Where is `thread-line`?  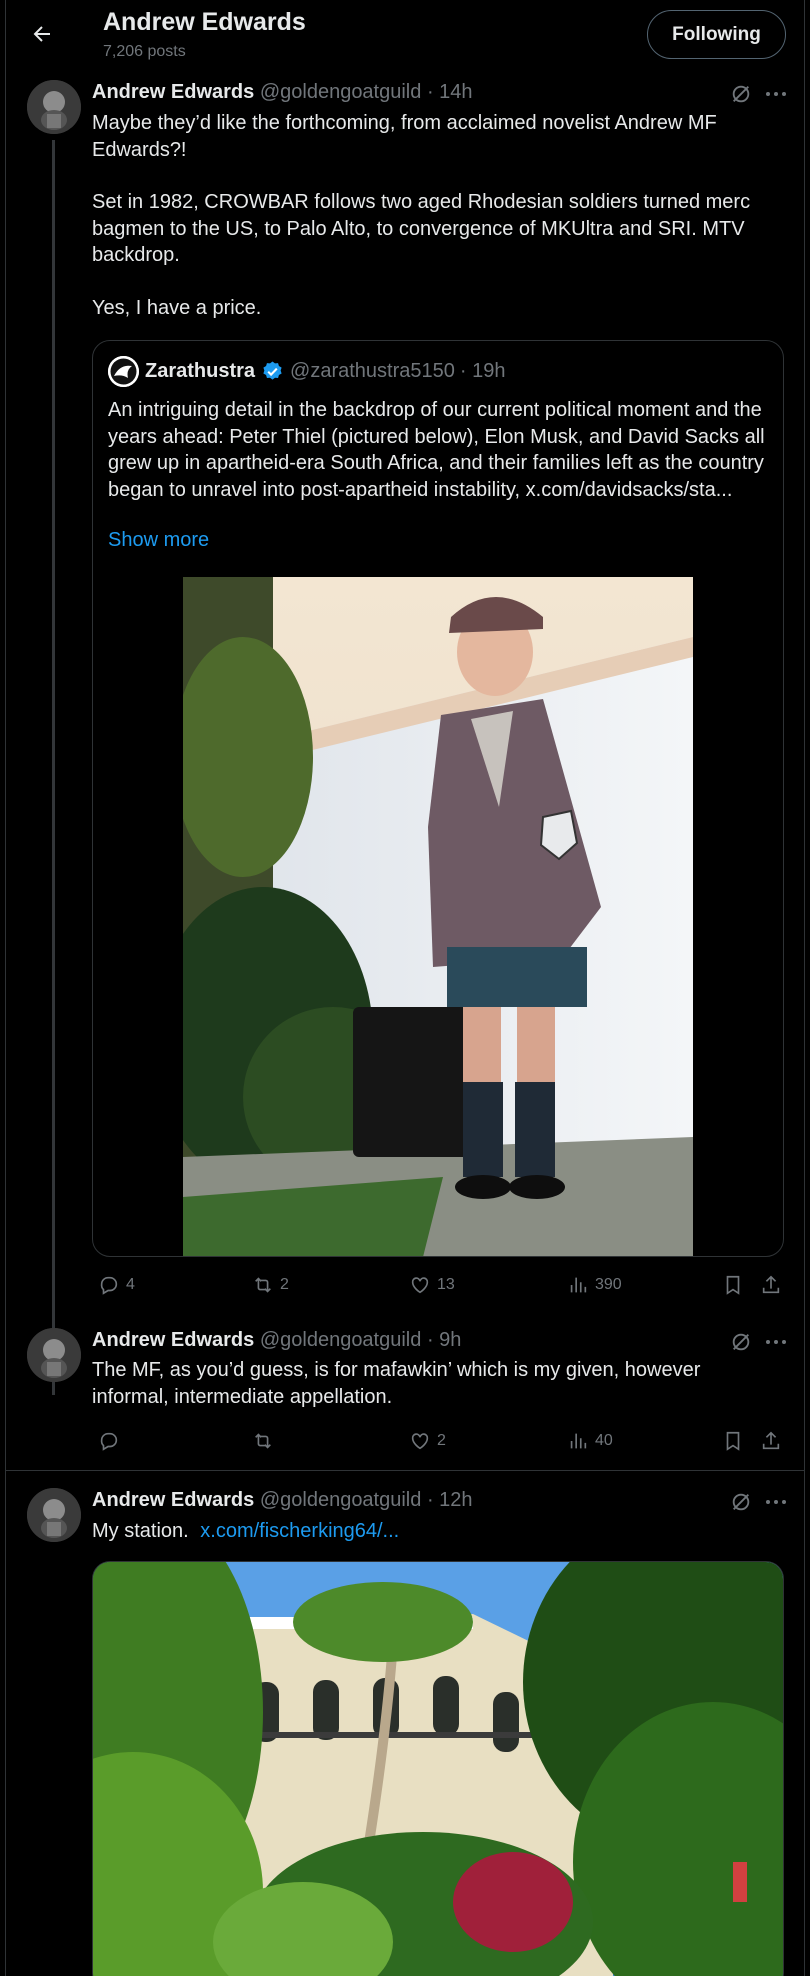
thread-line is located at coordinates (53, 767).